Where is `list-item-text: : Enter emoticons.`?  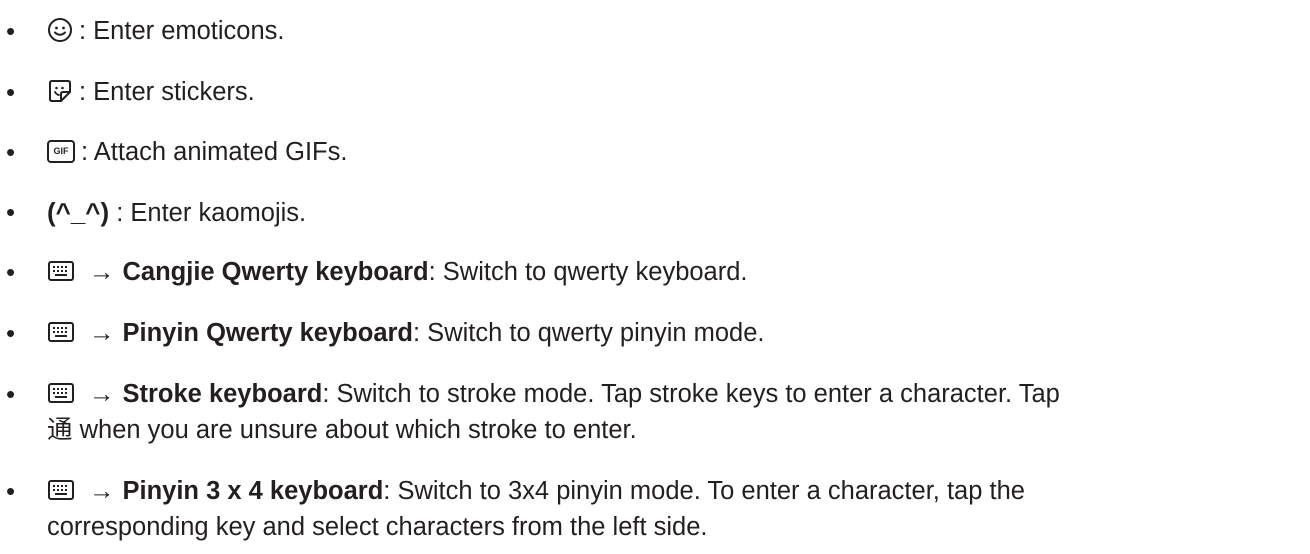
list-item-text: : Enter emoticons. is located at coordinates (166, 31).